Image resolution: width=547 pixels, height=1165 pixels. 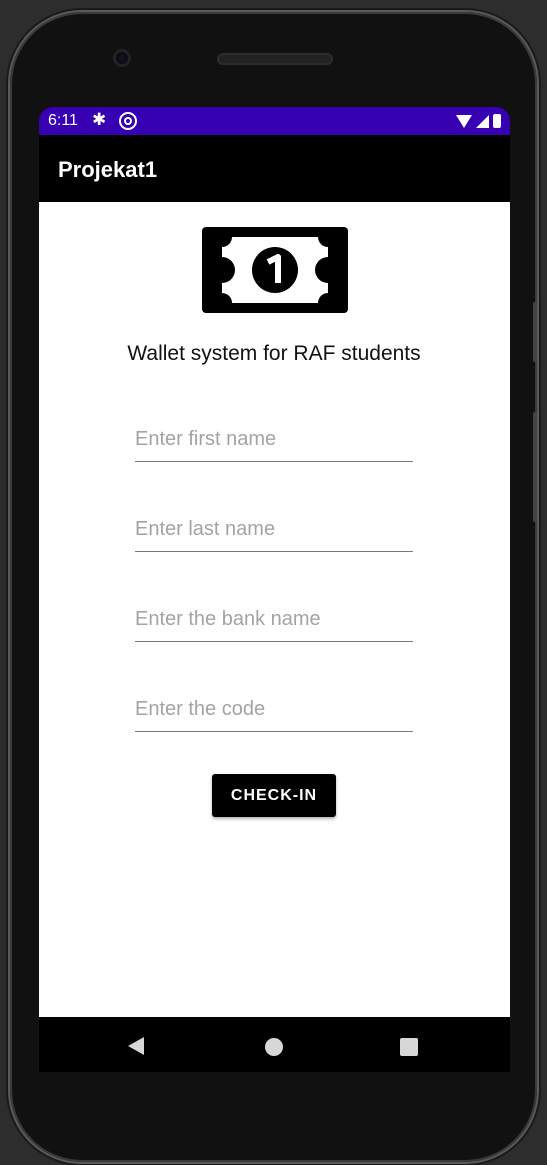 What do you see at coordinates (274, 168) in the screenshot?
I see `app-bar: Projekat1` at bounding box center [274, 168].